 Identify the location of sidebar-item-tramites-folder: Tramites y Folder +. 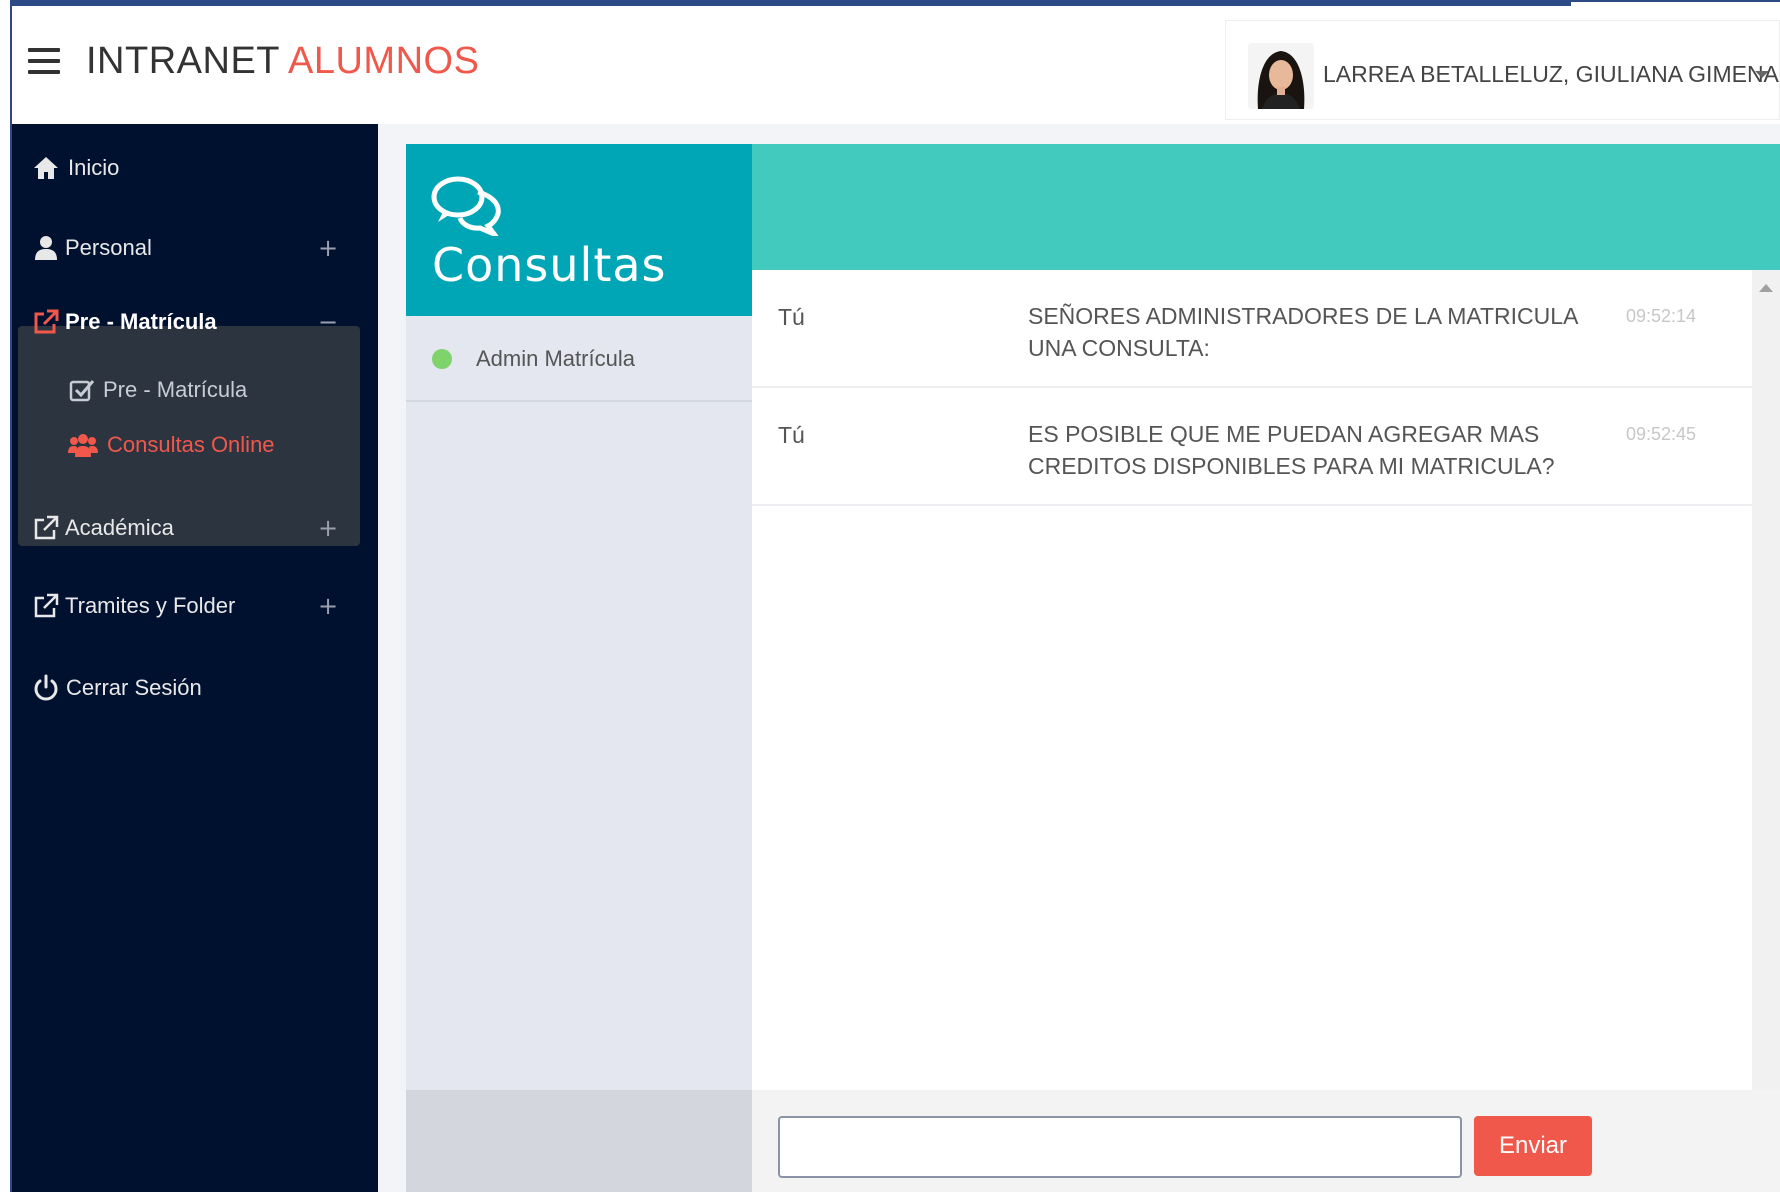
(195, 606).